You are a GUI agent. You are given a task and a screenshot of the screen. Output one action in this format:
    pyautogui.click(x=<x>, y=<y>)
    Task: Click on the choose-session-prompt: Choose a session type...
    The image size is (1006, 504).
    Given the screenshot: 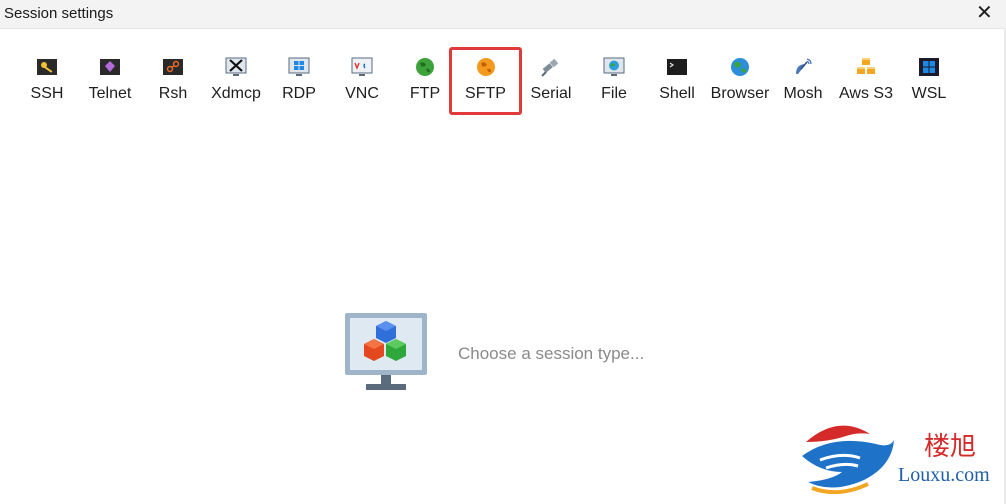 What is the action you would take?
    pyautogui.click(x=551, y=353)
    